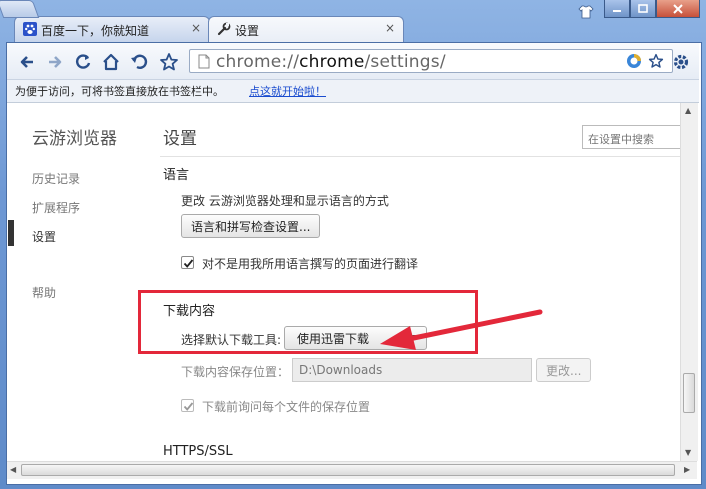 The width and height of the screenshot is (706, 489). I want to click on maximize-icon, so click(643, 8).